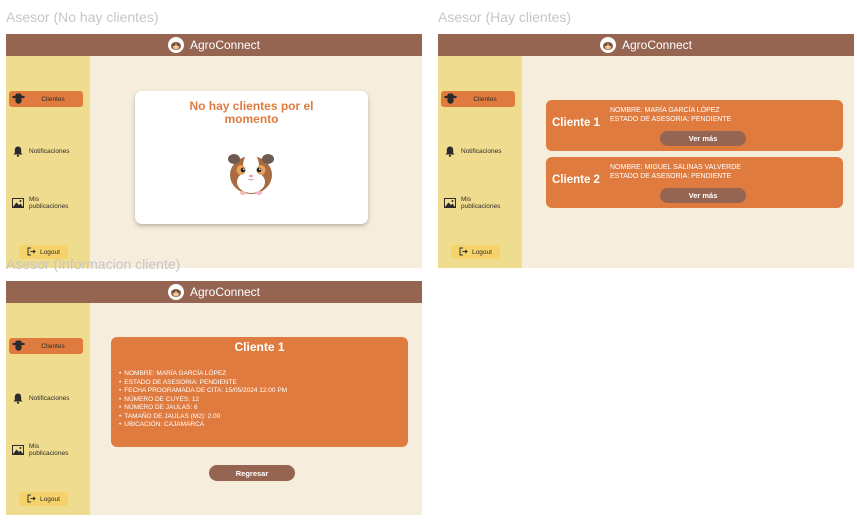 This screenshot has width=857, height=525. I want to click on guinea-pig-illustration, so click(251, 174).